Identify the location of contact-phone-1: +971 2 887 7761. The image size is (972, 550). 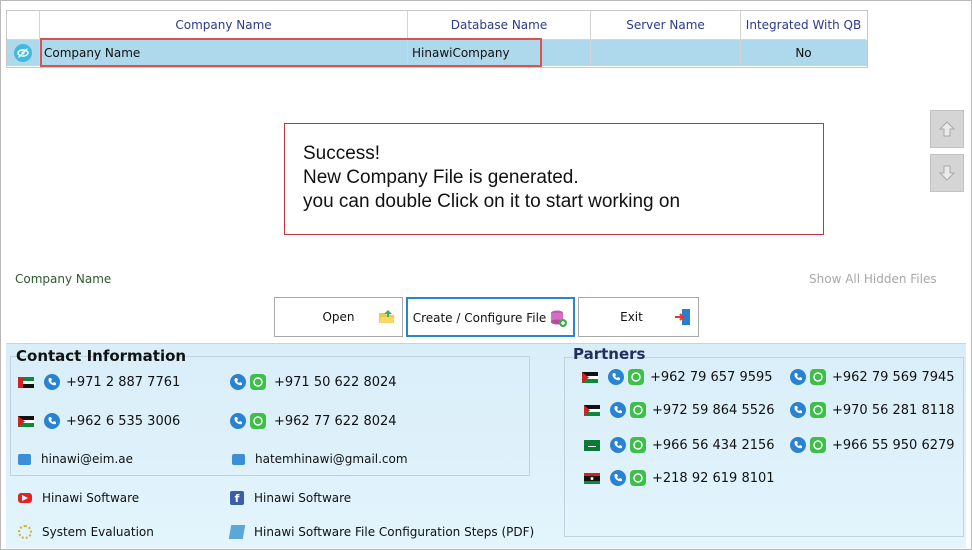
(123, 382).